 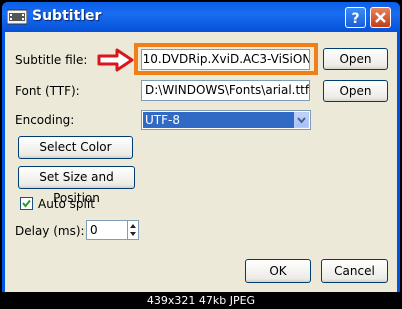 I want to click on help-icon: ?, so click(x=355, y=18).